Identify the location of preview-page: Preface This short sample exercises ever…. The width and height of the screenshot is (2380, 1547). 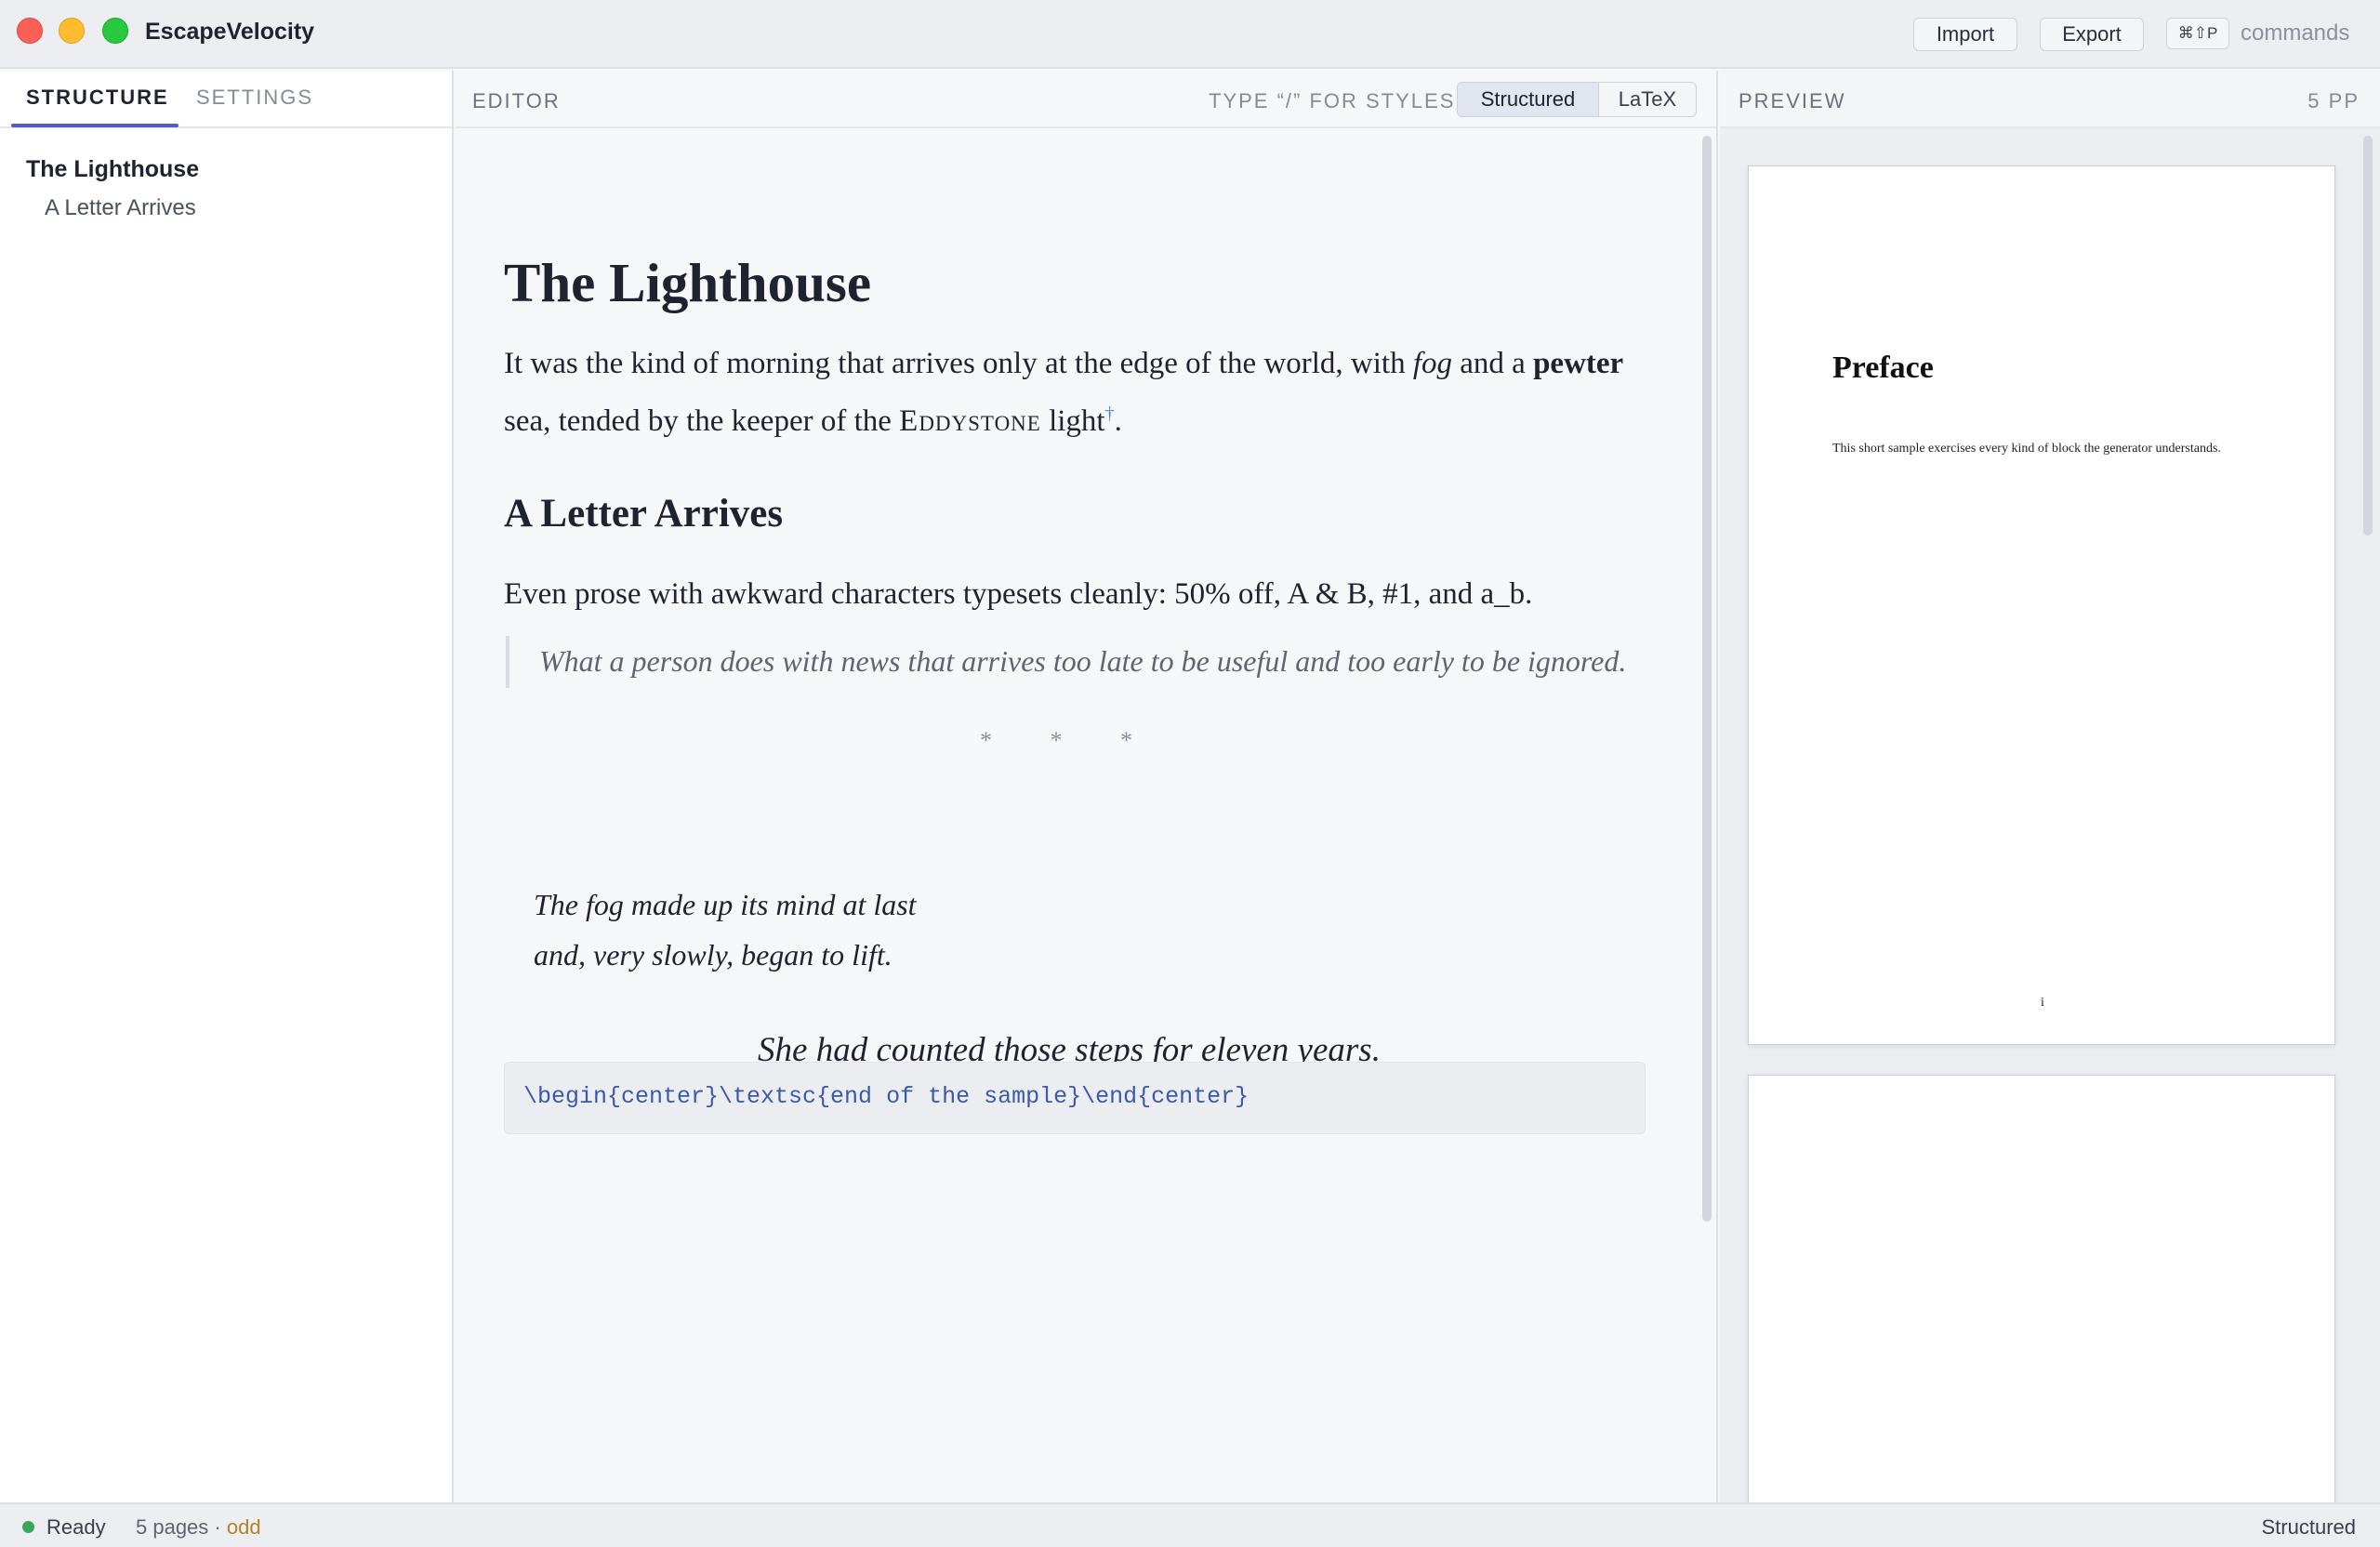
(2041, 605).